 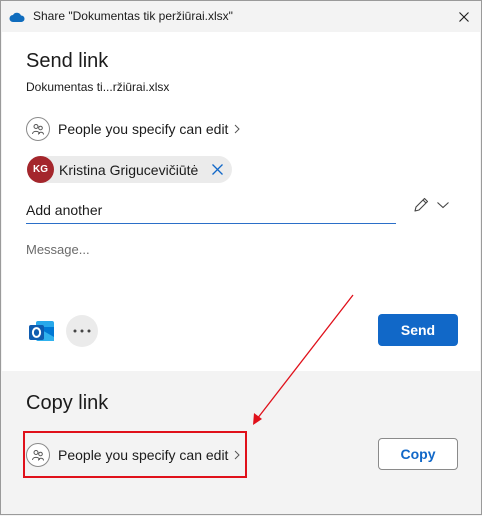 I want to click on outlook-button, so click(x=42, y=331).